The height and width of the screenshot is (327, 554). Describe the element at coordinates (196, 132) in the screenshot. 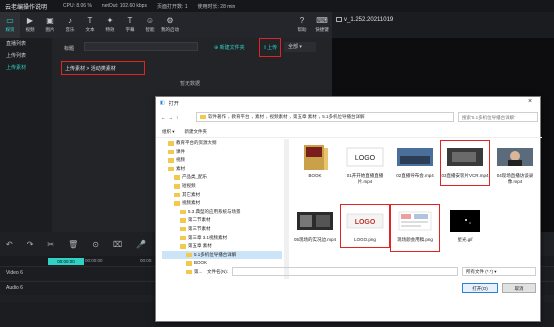

I see `new-folder-button: 新建文件夹` at that location.